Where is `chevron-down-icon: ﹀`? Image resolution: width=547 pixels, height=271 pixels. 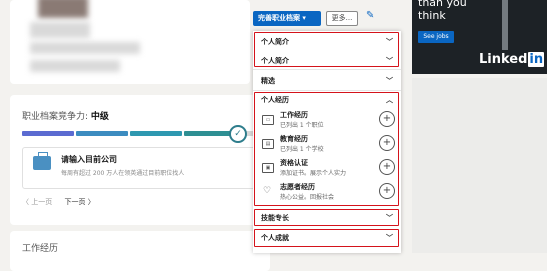
chevron-down-icon: ﹀ is located at coordinates (389, 81).